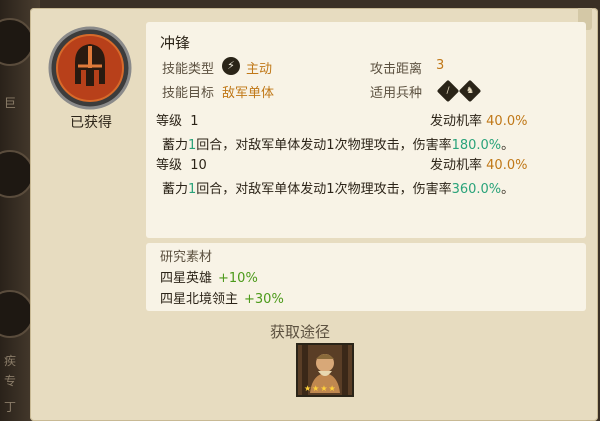  I want to click on skill-type-value: 主动, so click(259, 69).